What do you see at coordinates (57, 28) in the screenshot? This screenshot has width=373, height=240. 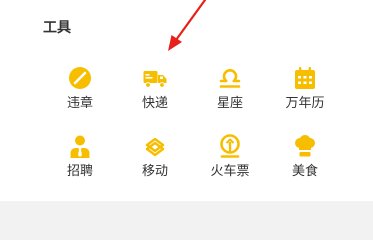 I see `section-title: 工具` at bounding box center [57, 28].